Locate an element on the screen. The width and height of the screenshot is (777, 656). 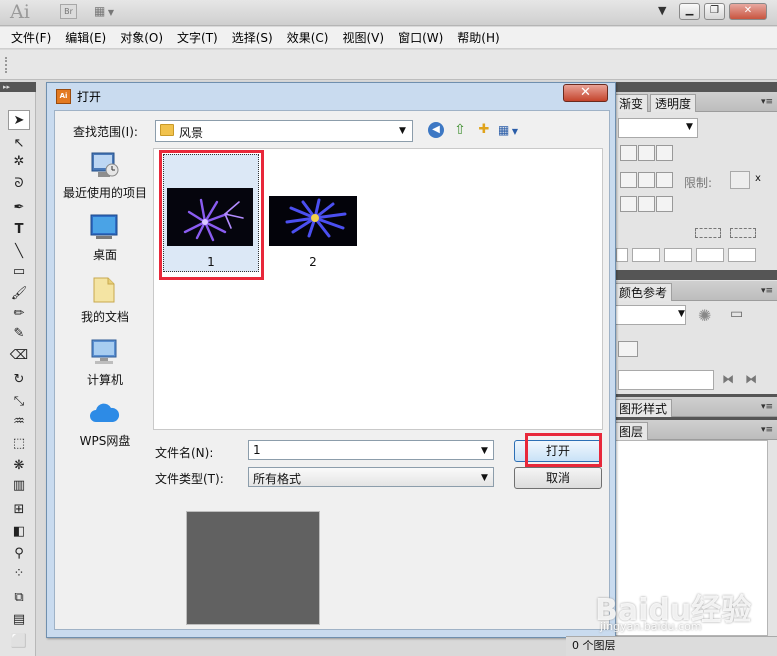
place-desktop: 桌面 is located at coordinates (105, 254).